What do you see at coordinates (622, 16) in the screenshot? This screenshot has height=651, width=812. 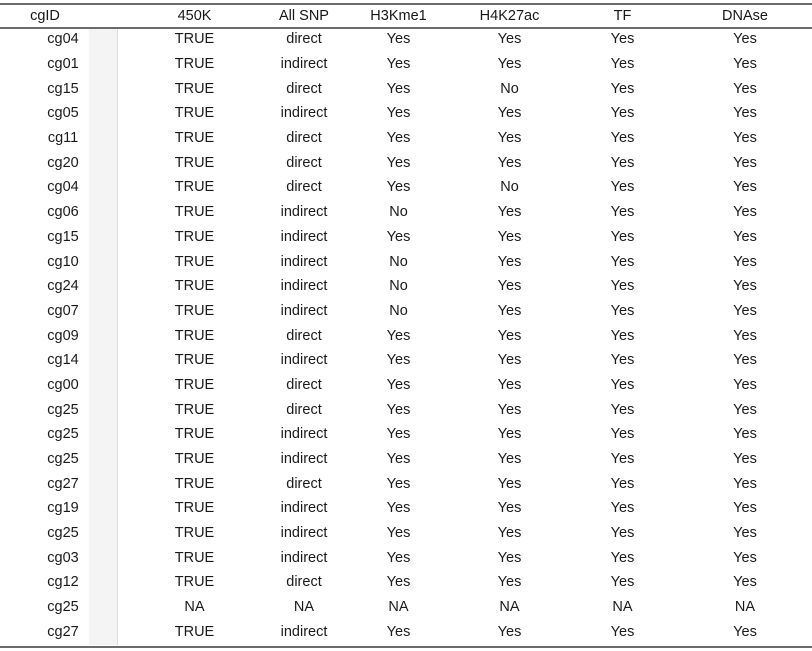 I see `column-header-tf: TF` at bounding box center [622, 16].